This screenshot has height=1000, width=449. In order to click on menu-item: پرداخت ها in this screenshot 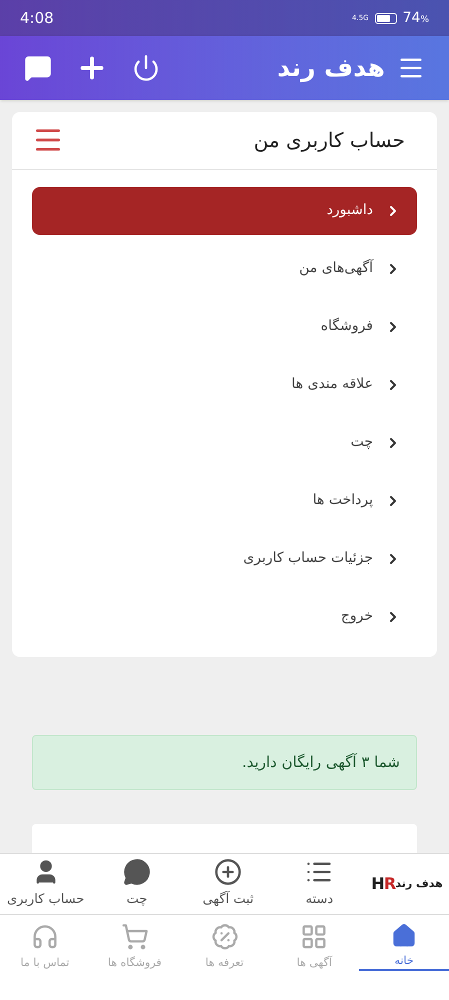, I will do `click(224, 500)`.